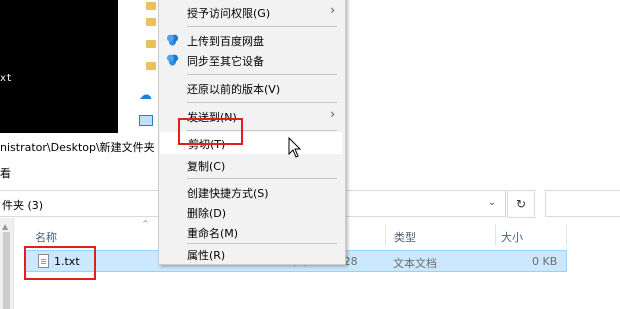  I want to click on scrollbar-thumb, so click(6, 270).